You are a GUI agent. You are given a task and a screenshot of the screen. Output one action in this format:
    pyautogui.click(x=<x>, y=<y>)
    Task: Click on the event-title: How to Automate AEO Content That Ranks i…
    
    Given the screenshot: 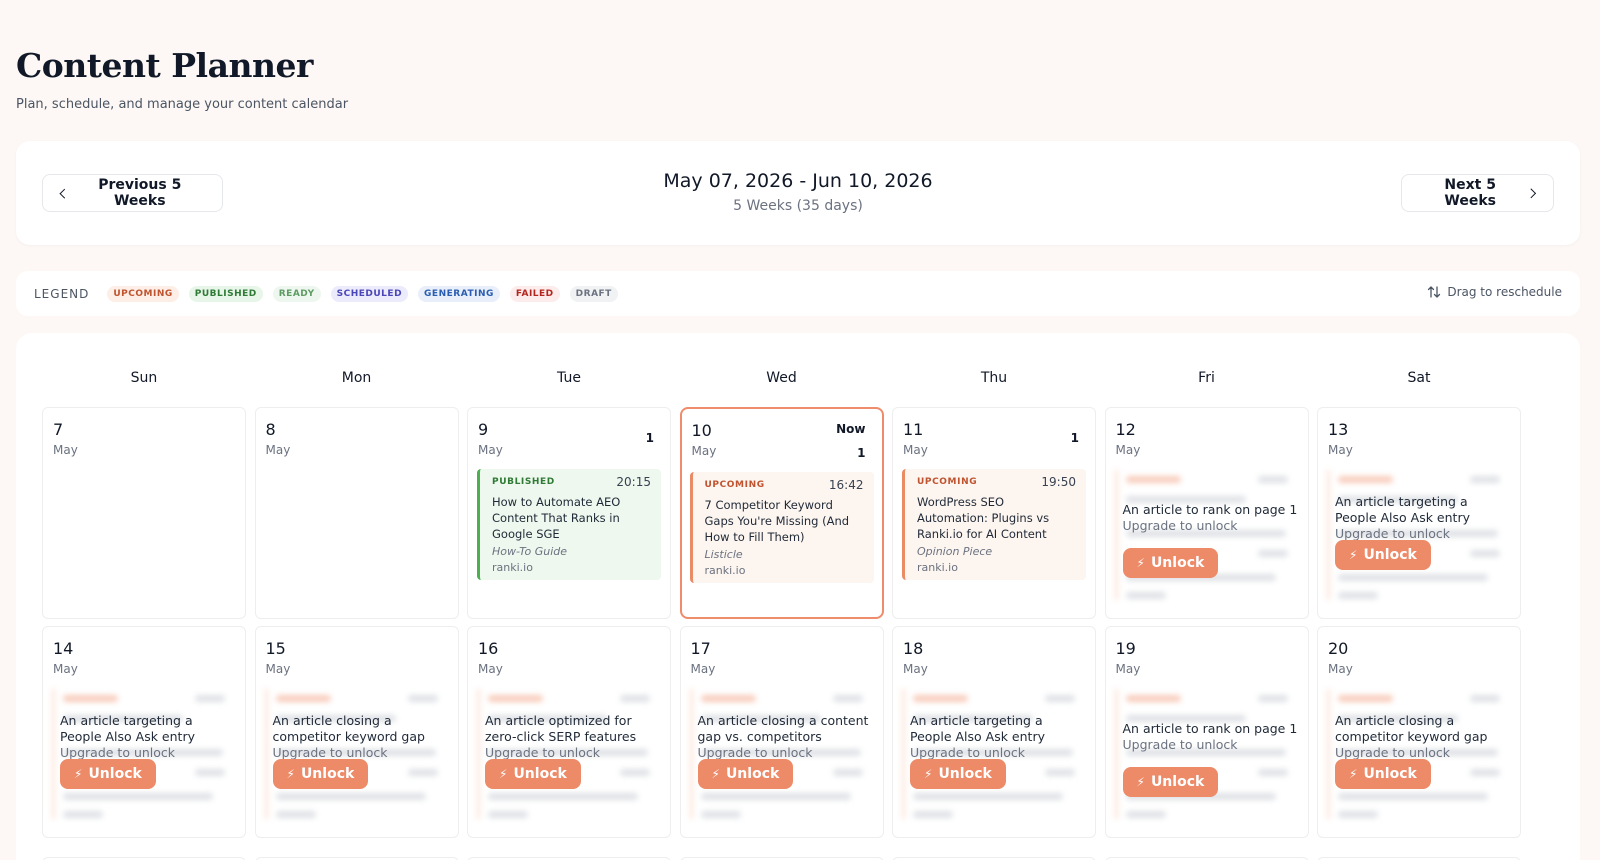 What is the action you would take?
    pyautogui.click(x=556, y=518)
    